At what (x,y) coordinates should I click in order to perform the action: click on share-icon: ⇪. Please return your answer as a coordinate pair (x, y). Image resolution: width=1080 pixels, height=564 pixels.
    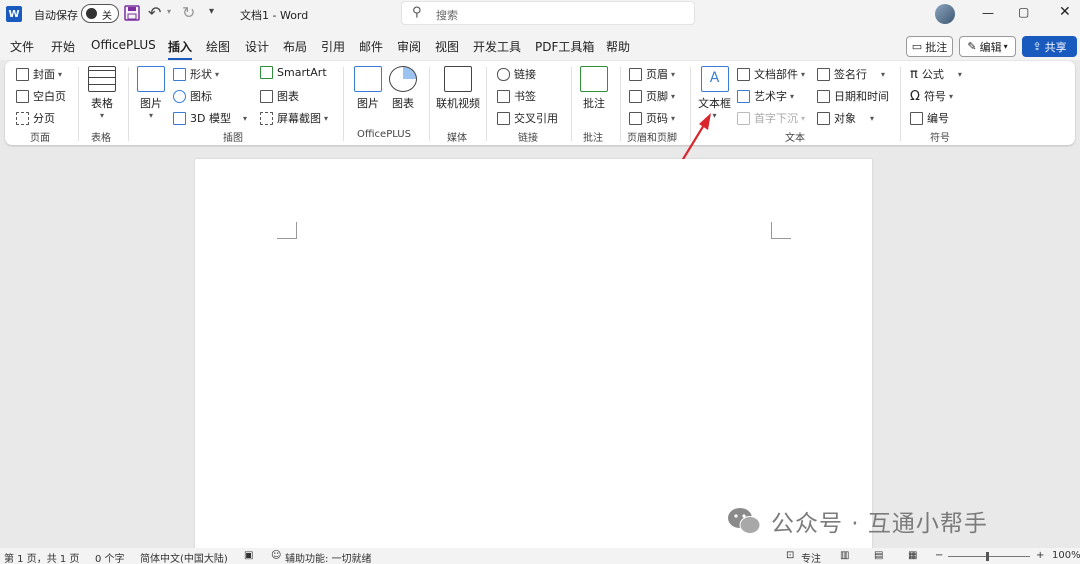
    Looking at the image, I should click on (1037, 46).